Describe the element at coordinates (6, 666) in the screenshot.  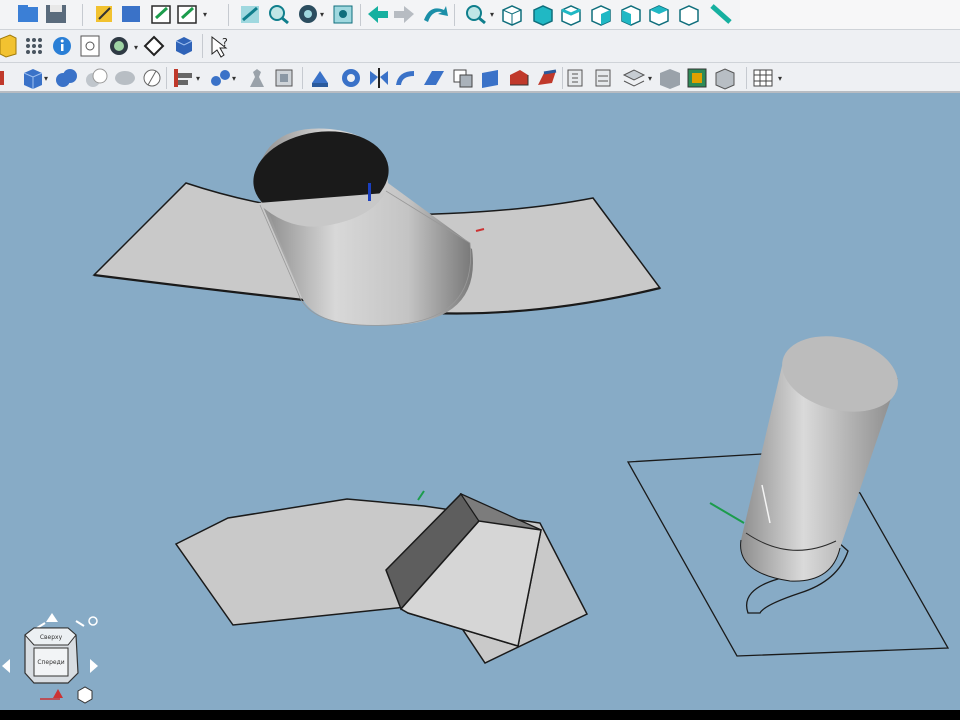
I see `nav-left-arrow-icon` at that location.